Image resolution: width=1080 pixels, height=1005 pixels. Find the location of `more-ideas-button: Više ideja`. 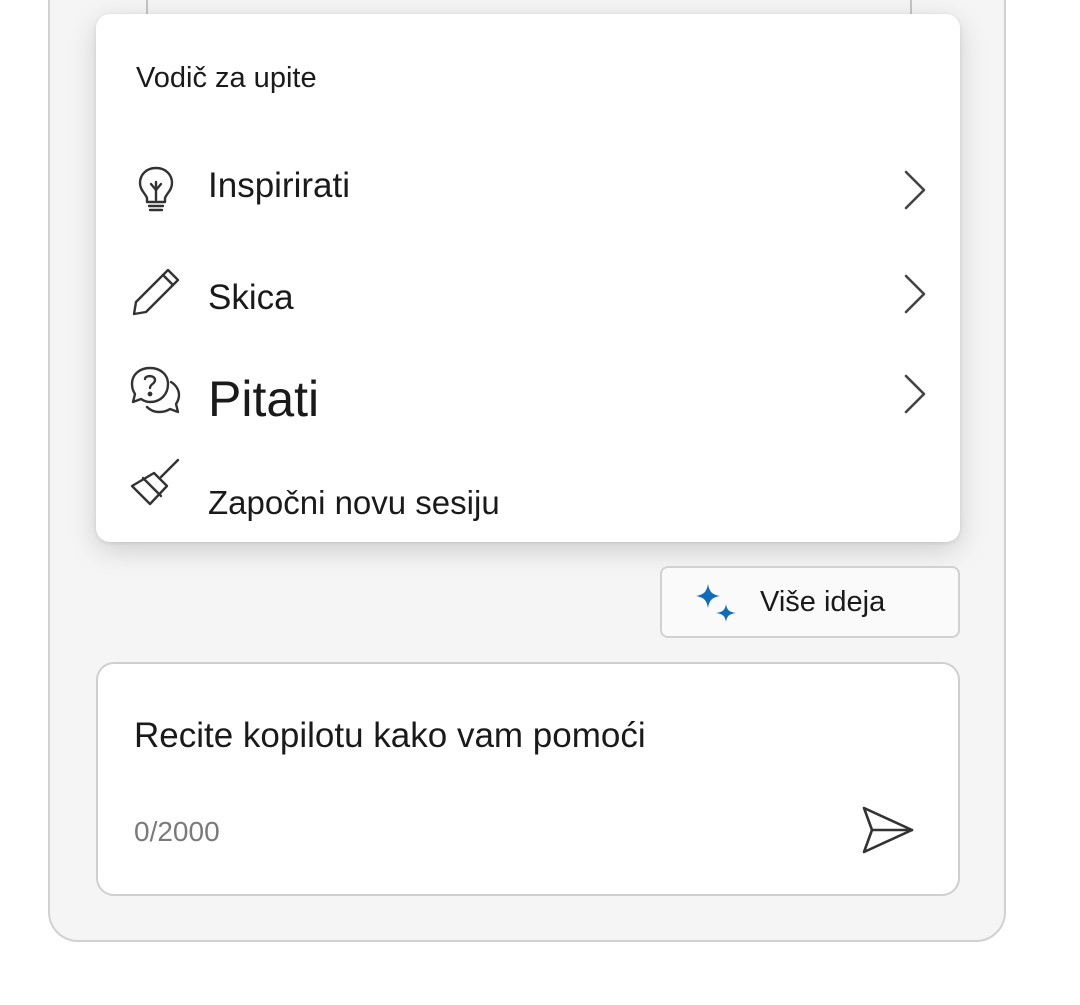

more-ideas-button: Više ideja is located at coordinates (810, 602).